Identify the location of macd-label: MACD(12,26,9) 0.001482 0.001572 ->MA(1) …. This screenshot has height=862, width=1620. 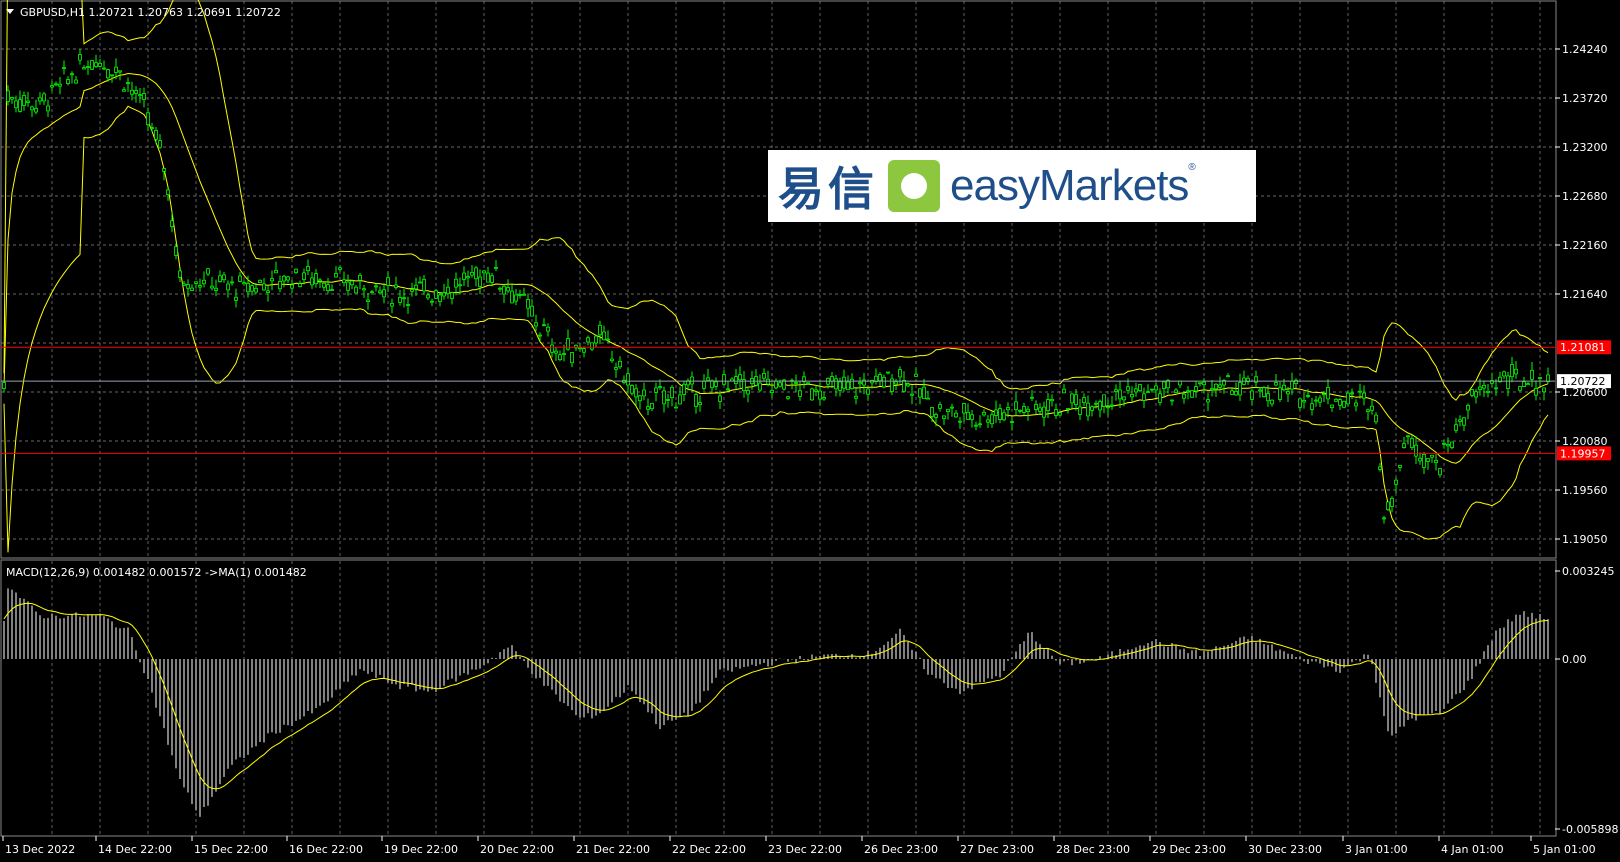
(156, 572).